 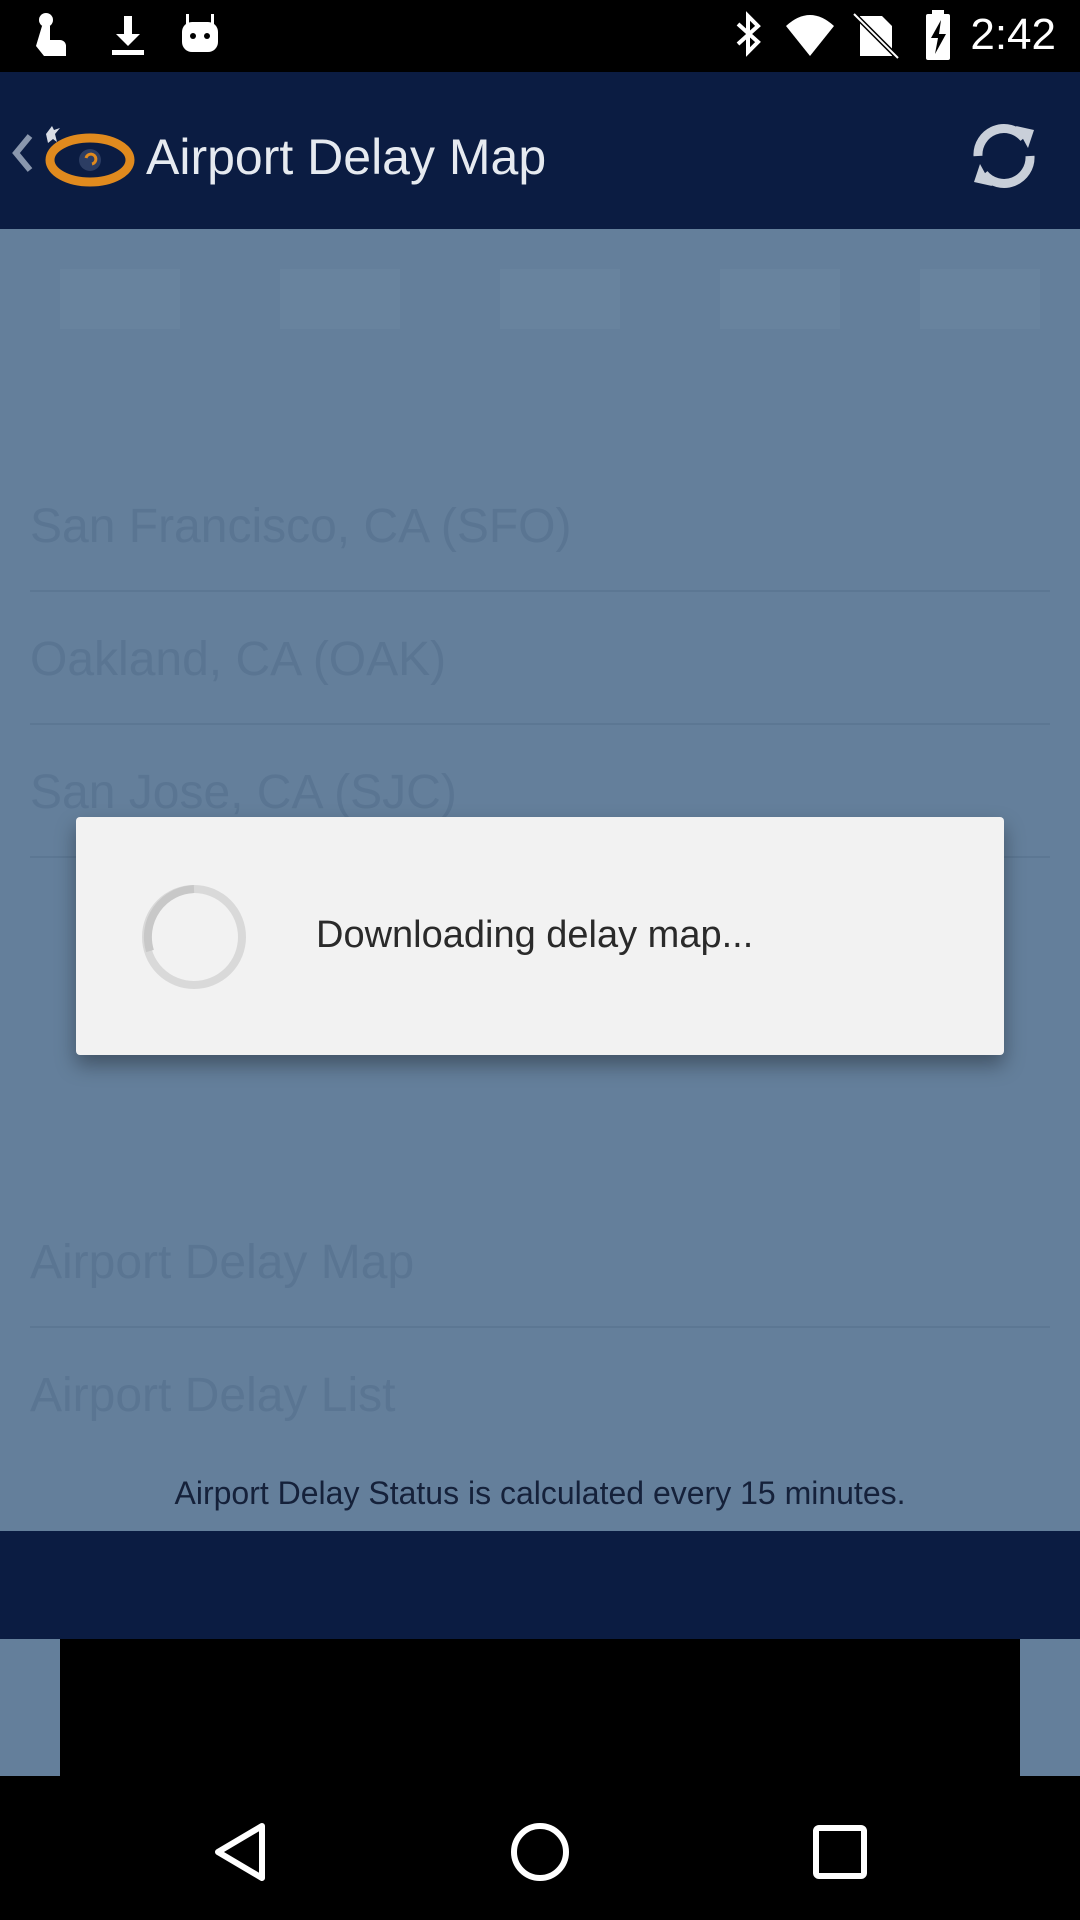 I want to click on ad-area, so click(x=540, y=1707).